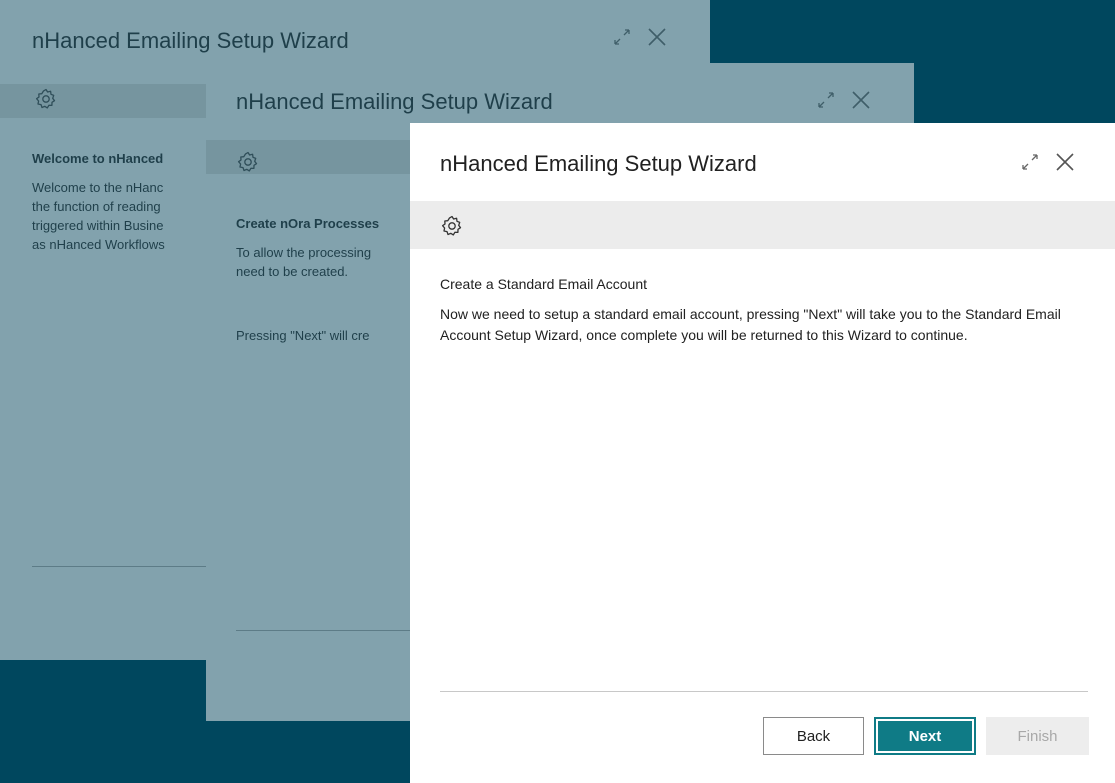 Image resolution: width=1115 pixels, height=783 pixels. I want to click on step-heading: Create a Standard Email Account, so click(544, 284).